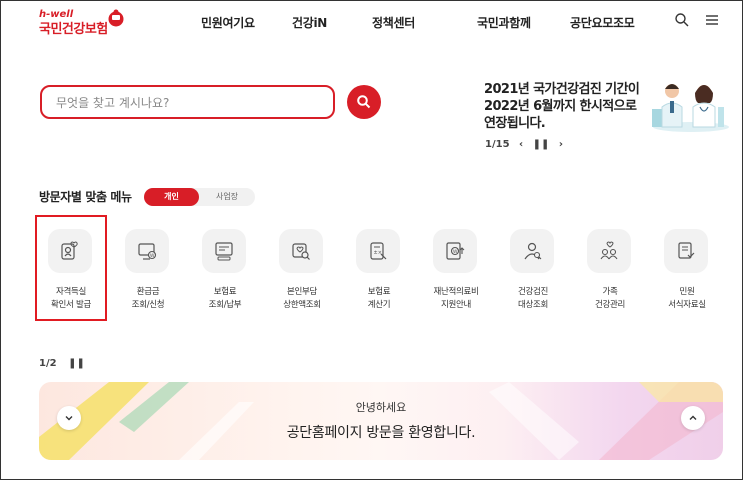  Describe the element at coordinates (48, 363) in the screenshot. I see `menu-page-count: 1/2` at that location.